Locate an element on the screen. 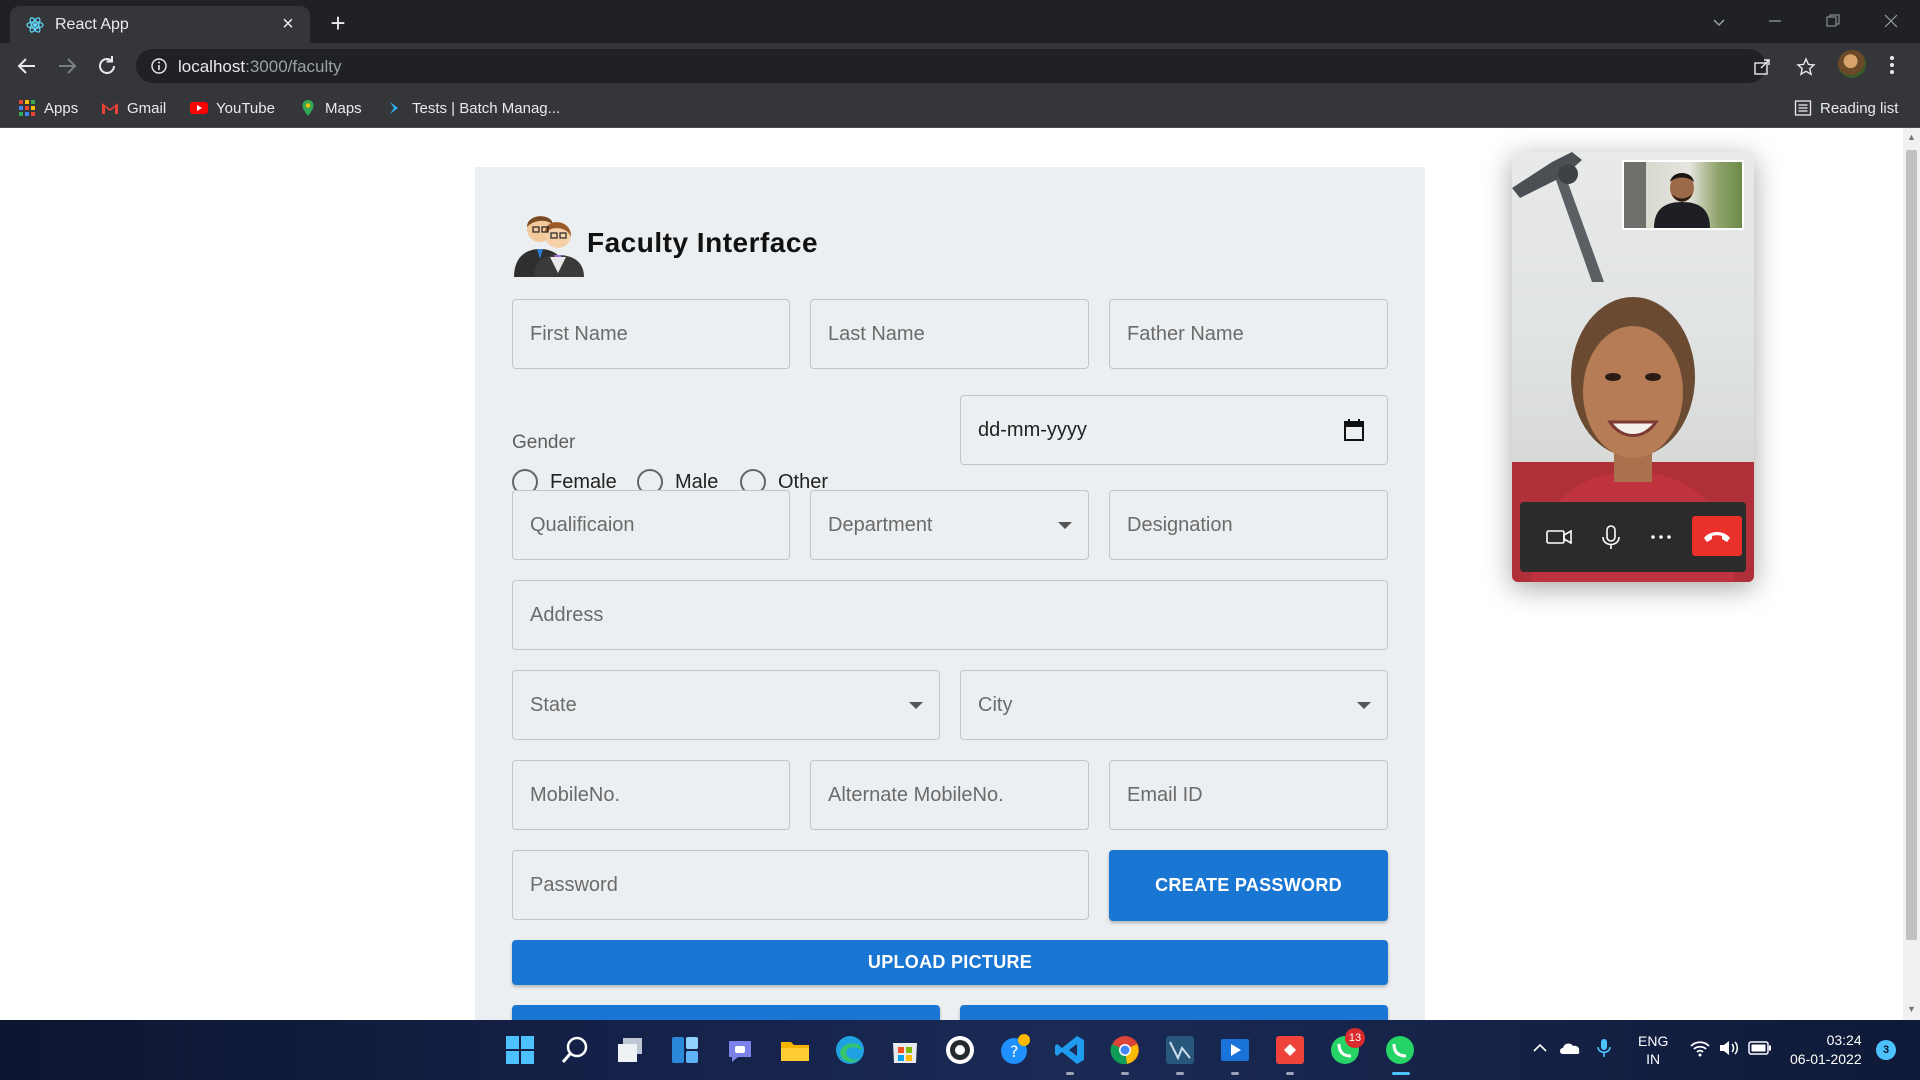 Image resolution: width=1920 pixels, height=1080 pixels. browser-menu-icon is located at coordinates (1892, 65).